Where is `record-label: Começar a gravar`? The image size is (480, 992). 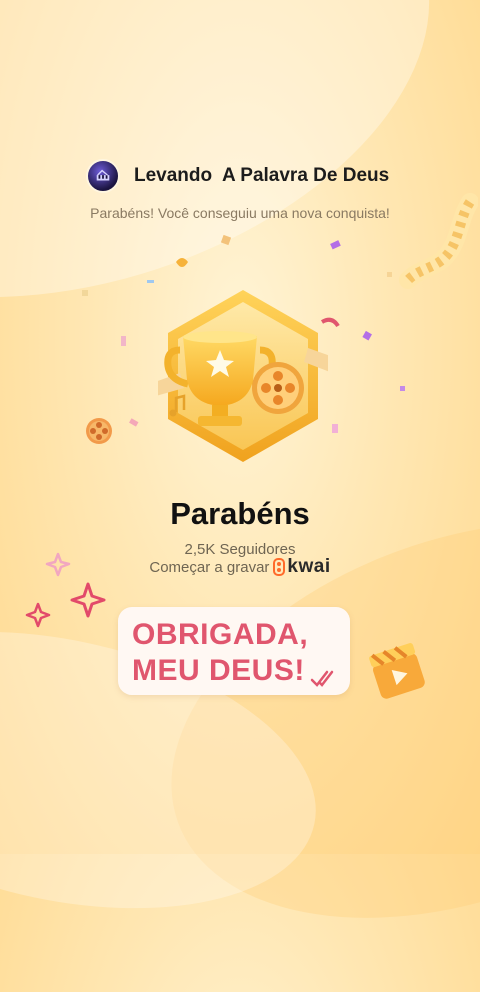 record-label: Começar a gravar is located at coordinates (209, 567).